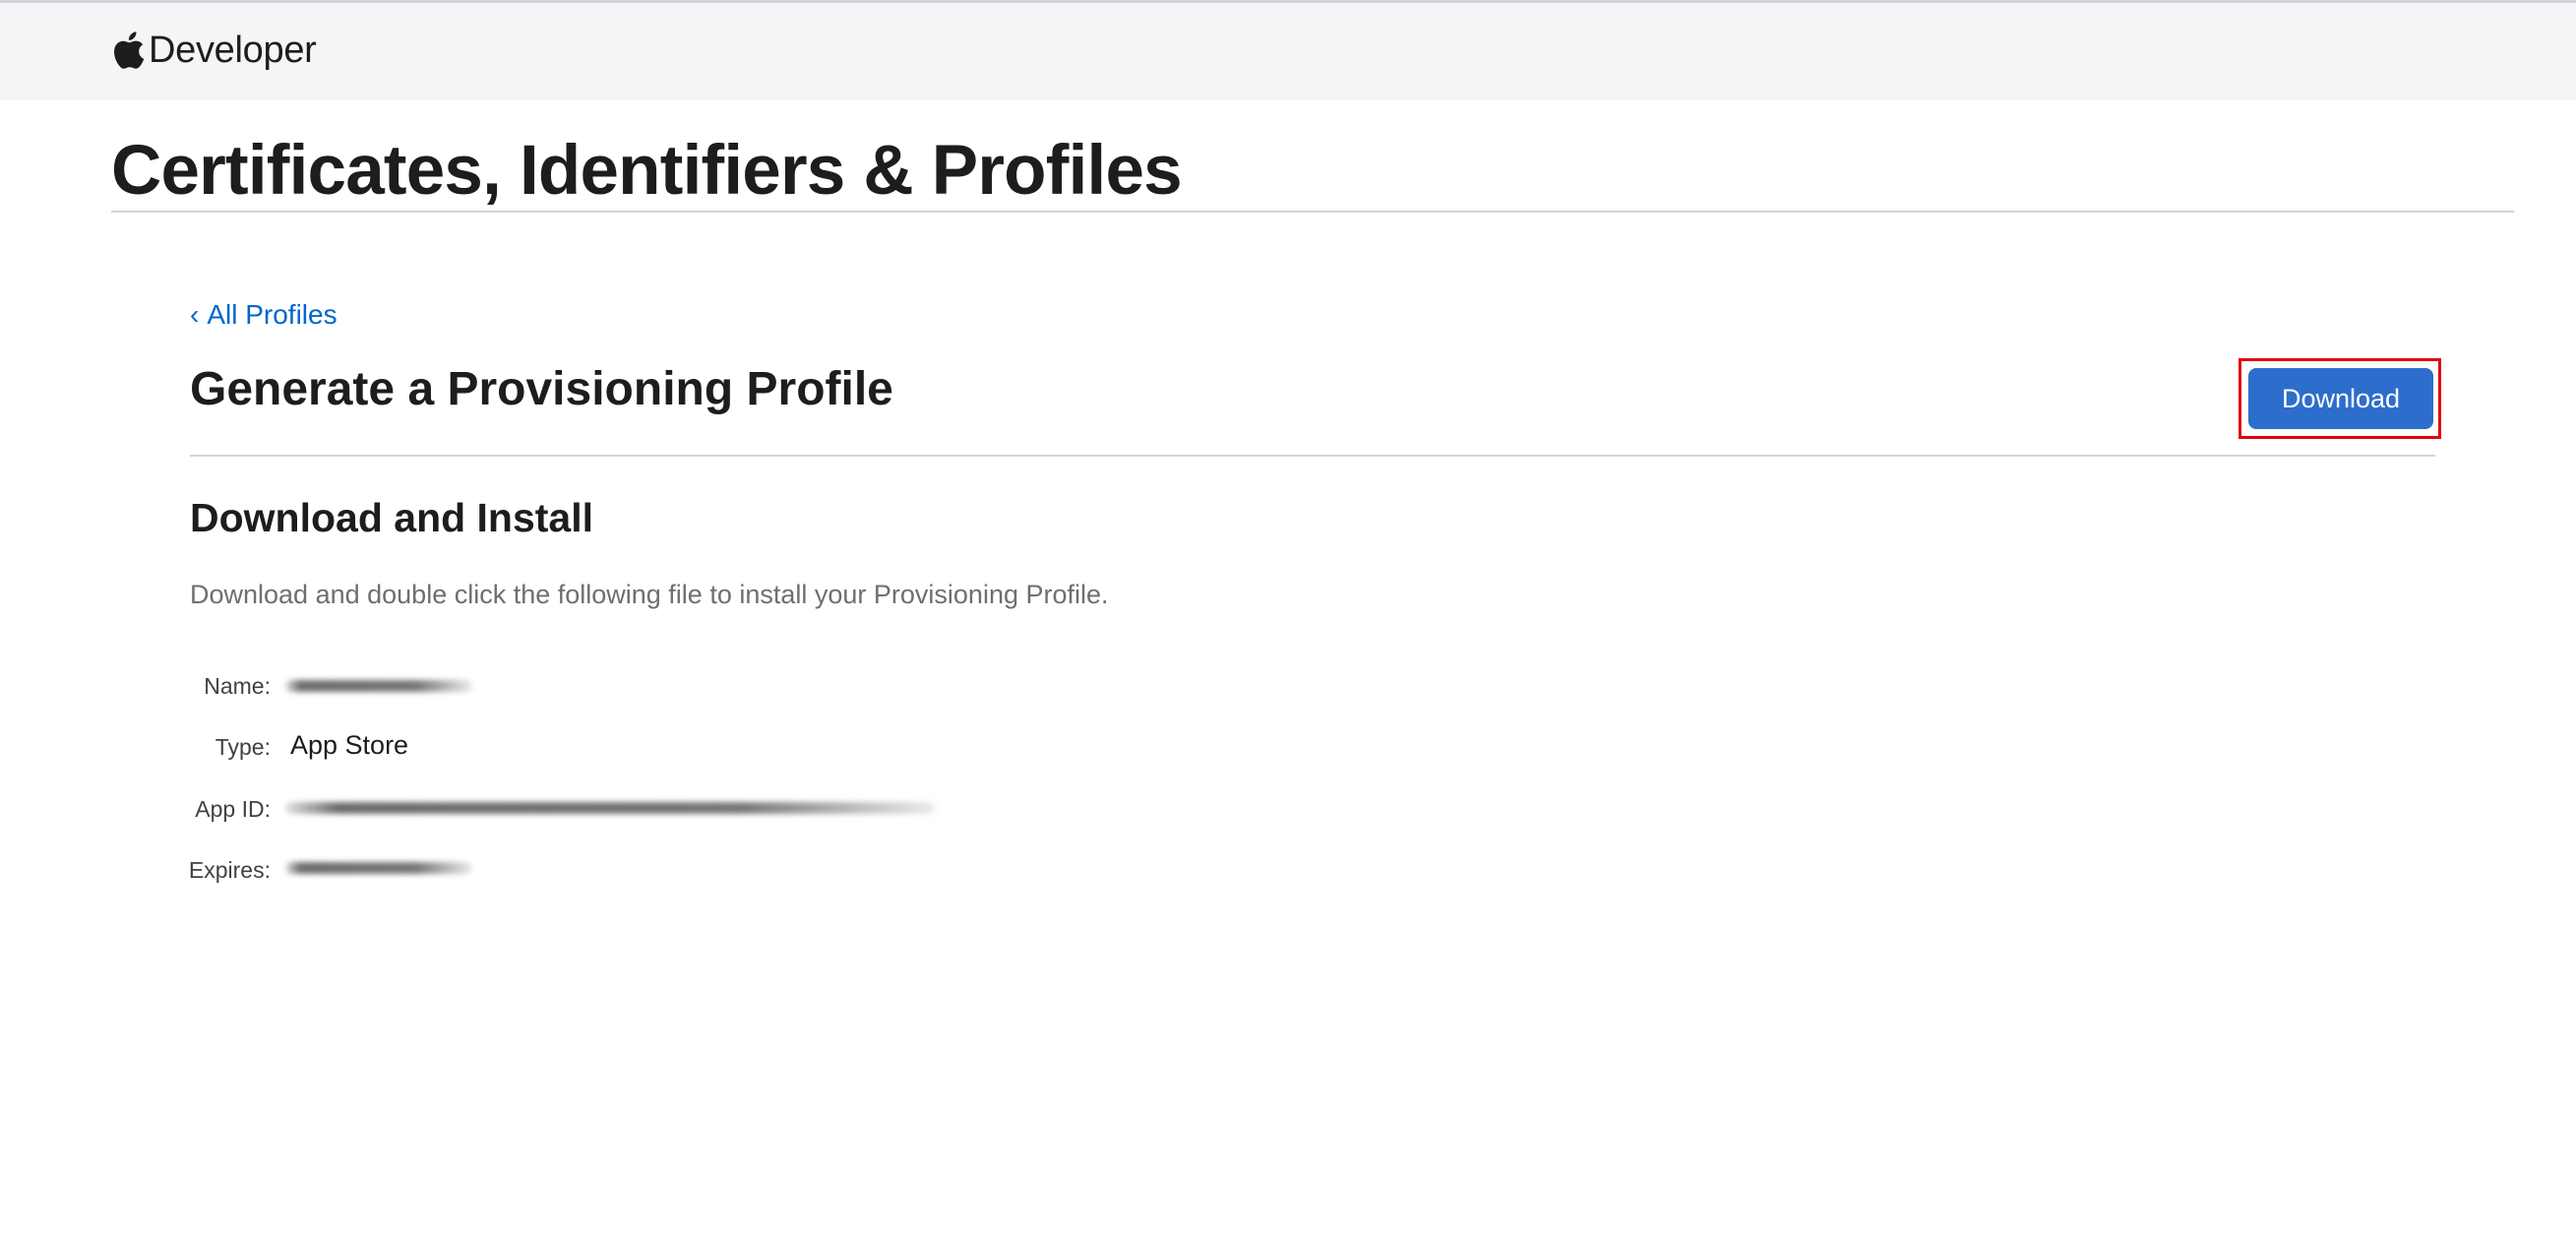 This screenshot has height=1242, width=2576. Describe the element at coordinates (272, 314) in the screenshot. I see `back-link-label: All Profiles` at that location.